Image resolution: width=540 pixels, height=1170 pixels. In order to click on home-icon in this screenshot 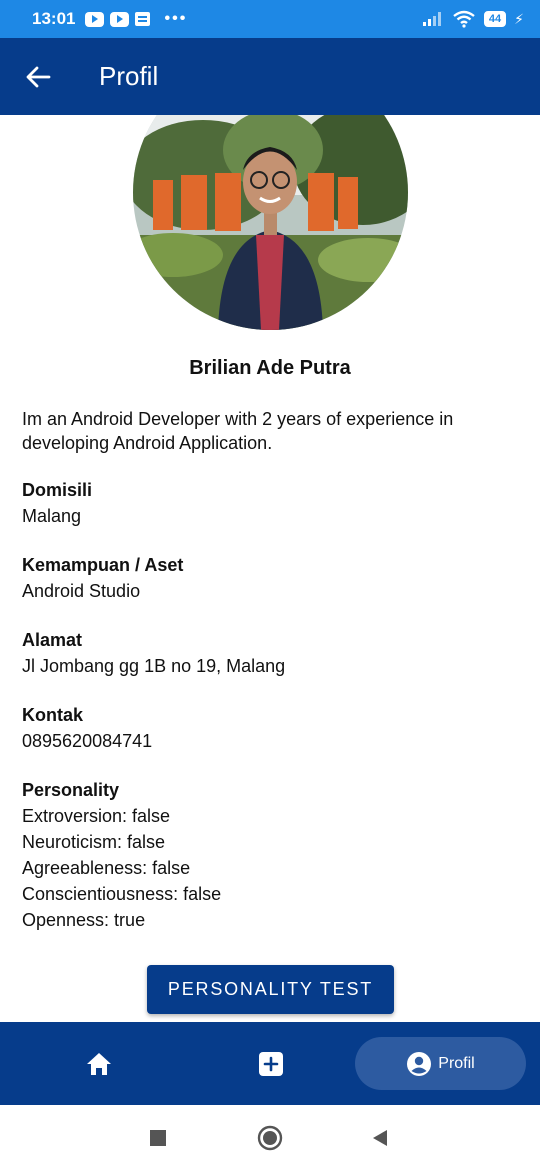, I will do `click(99, 1063)`.